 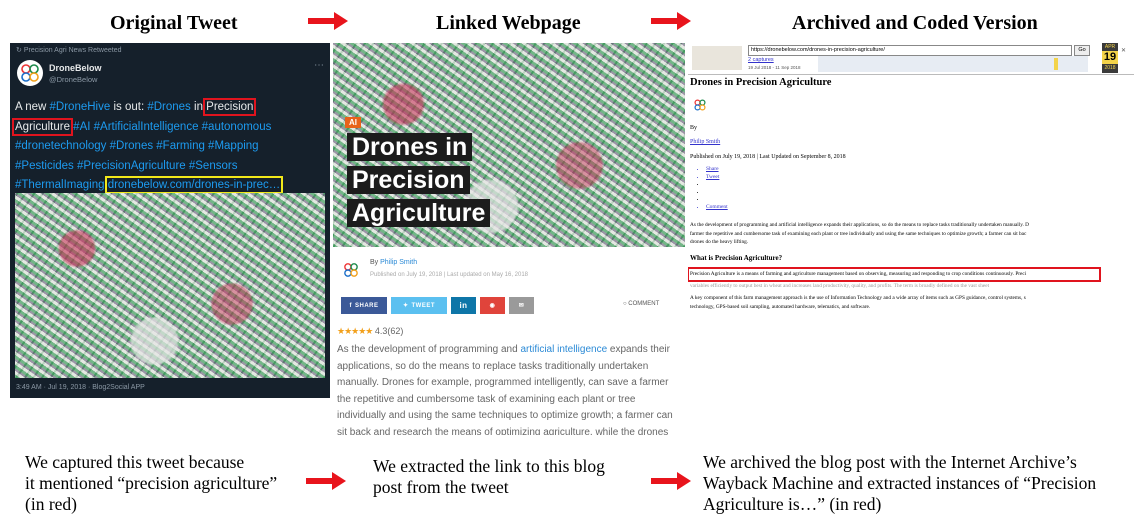 What do you see at coordinates (364, 305) in the screenshot?
I see `facebook-share-button: f SHARE` at bounding box center [364, 305].